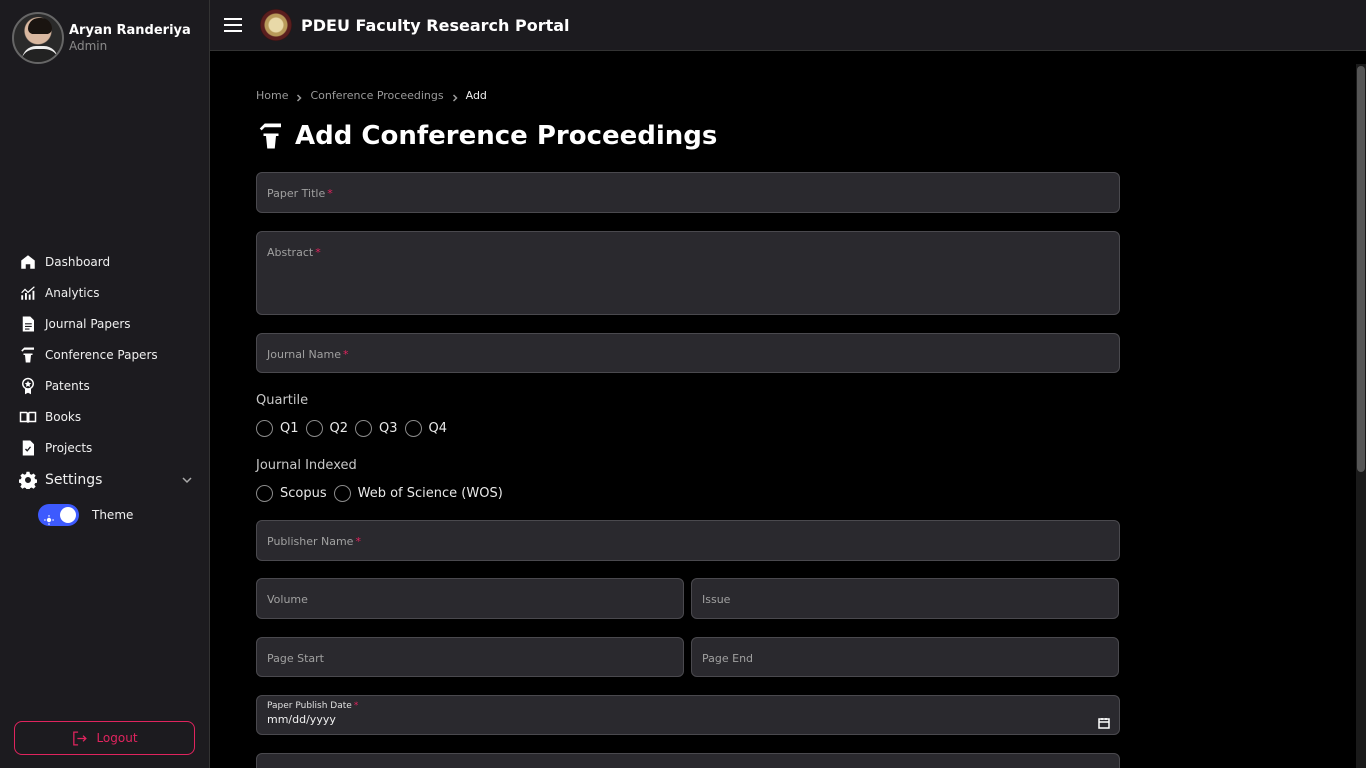 This screenshot has width=1366, height=768. Describe the element at coordinates (388, 428) in the screenshot. I see `radio-label: Q3` at that location.